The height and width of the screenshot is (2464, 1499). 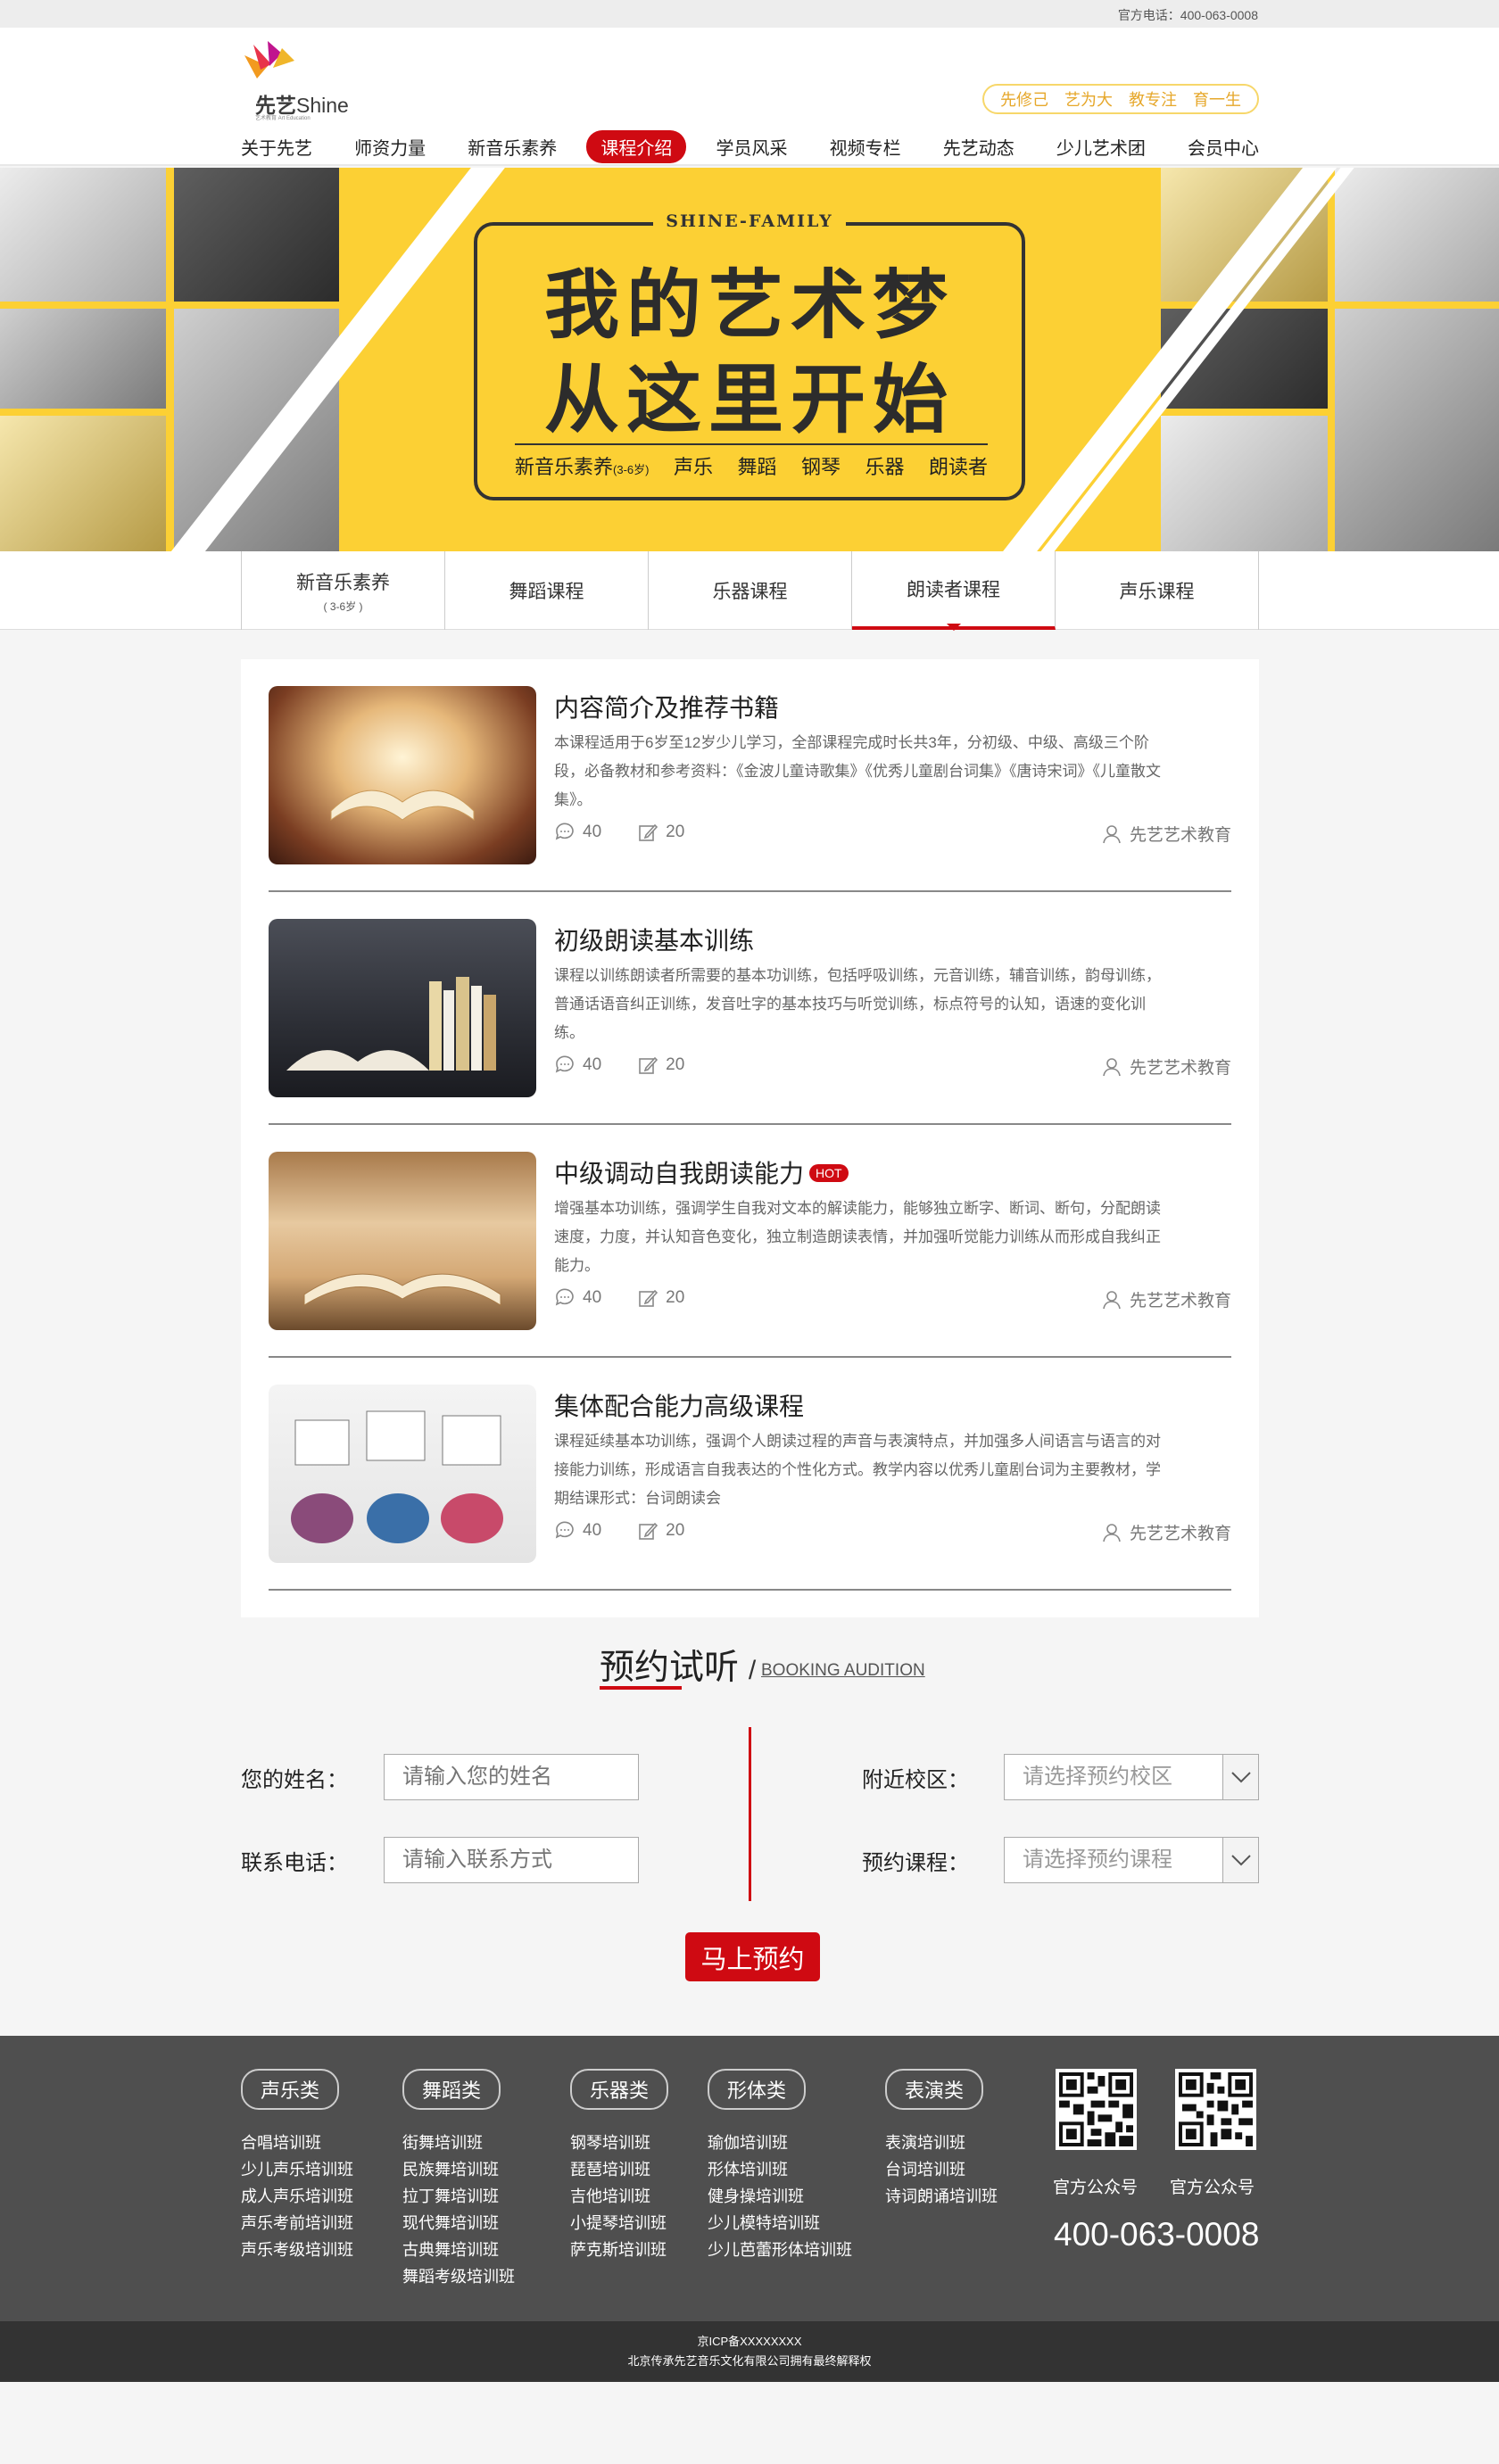 What do you see at coordinates (291, 2089) in the screenshot?
I see `footer-column-title: 声乐类` at bounding box center [291, 2089].